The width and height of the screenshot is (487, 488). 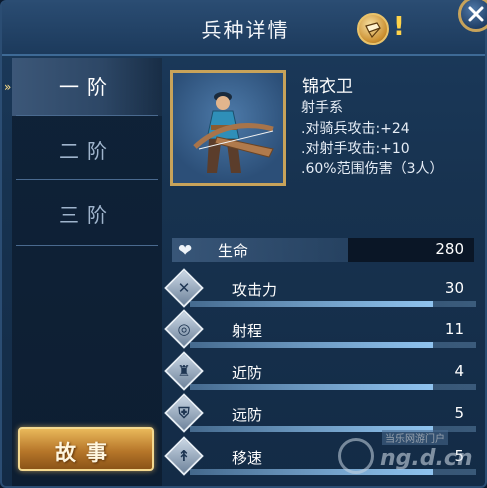 What do you see at coordinates (459, 413) in the screenshot?
I see `stat-value: 5` at bounding box center [459, 413].